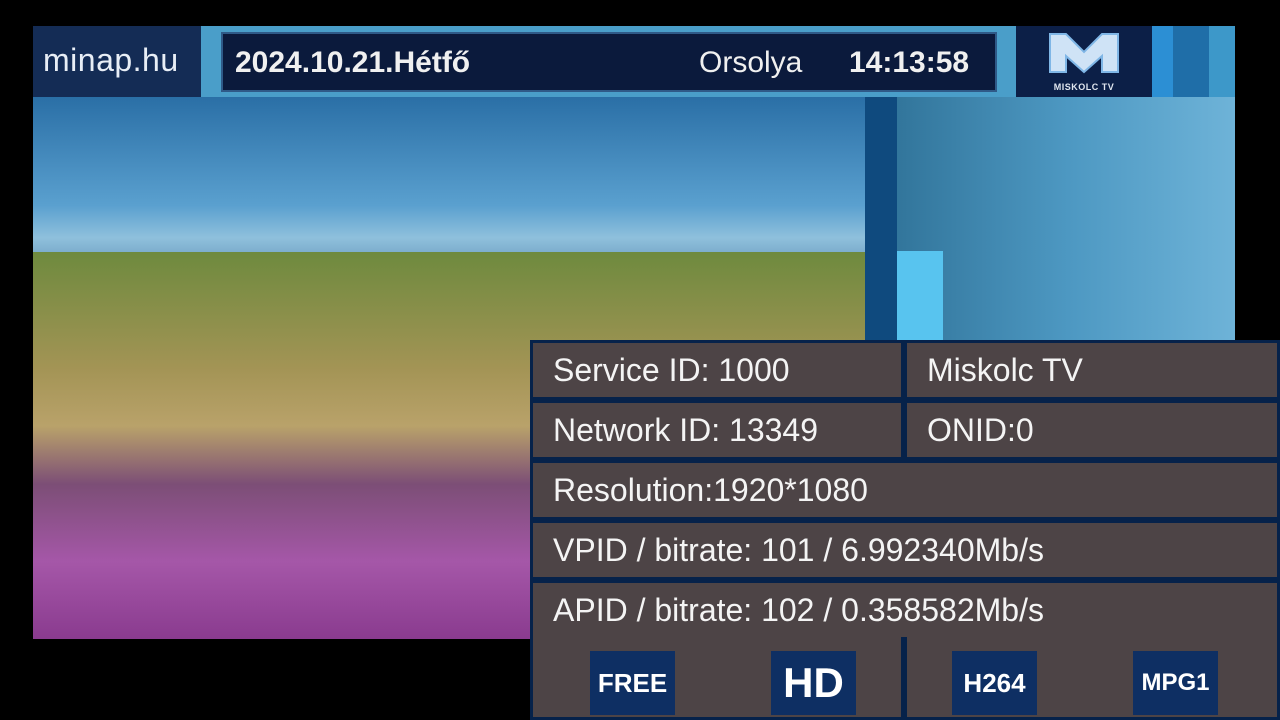 The image size is (1280, 720). I want to click on channel-logo-text: MISKOLC TV, so click(1084, 87).